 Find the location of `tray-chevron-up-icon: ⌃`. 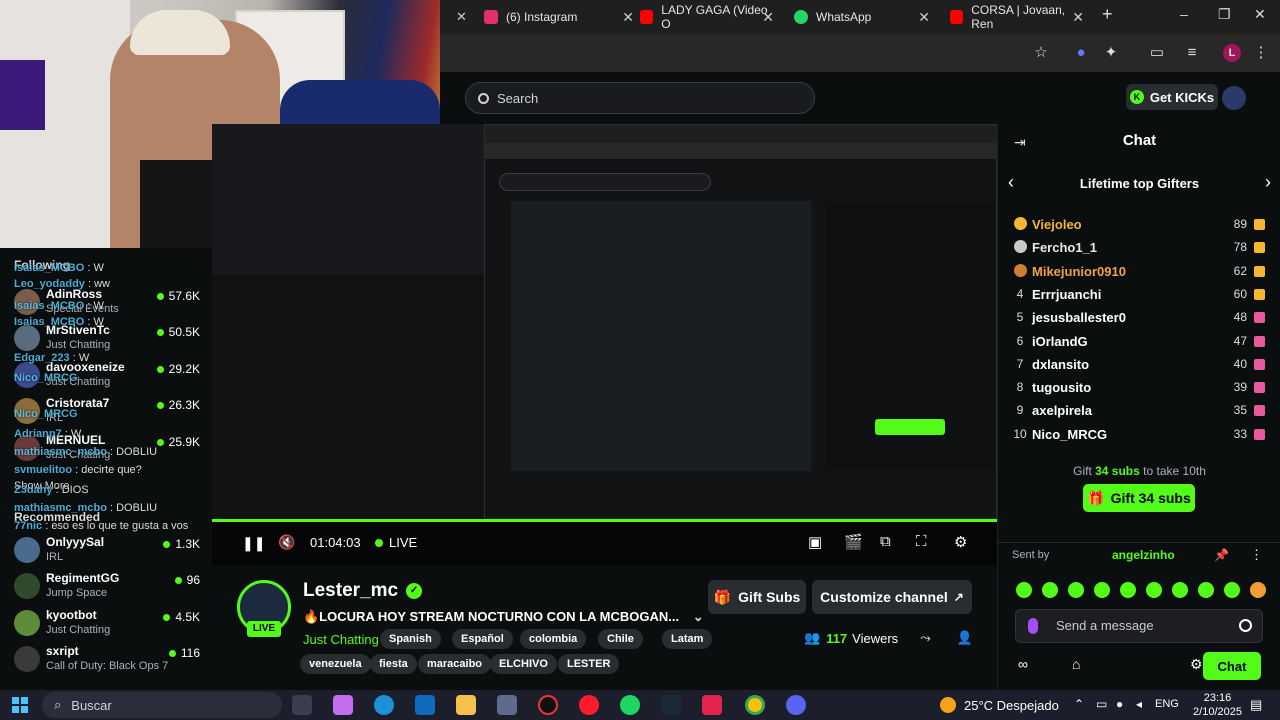

tray-chevron-up-icon: ⌃ is located at coordinates (1079, 704).